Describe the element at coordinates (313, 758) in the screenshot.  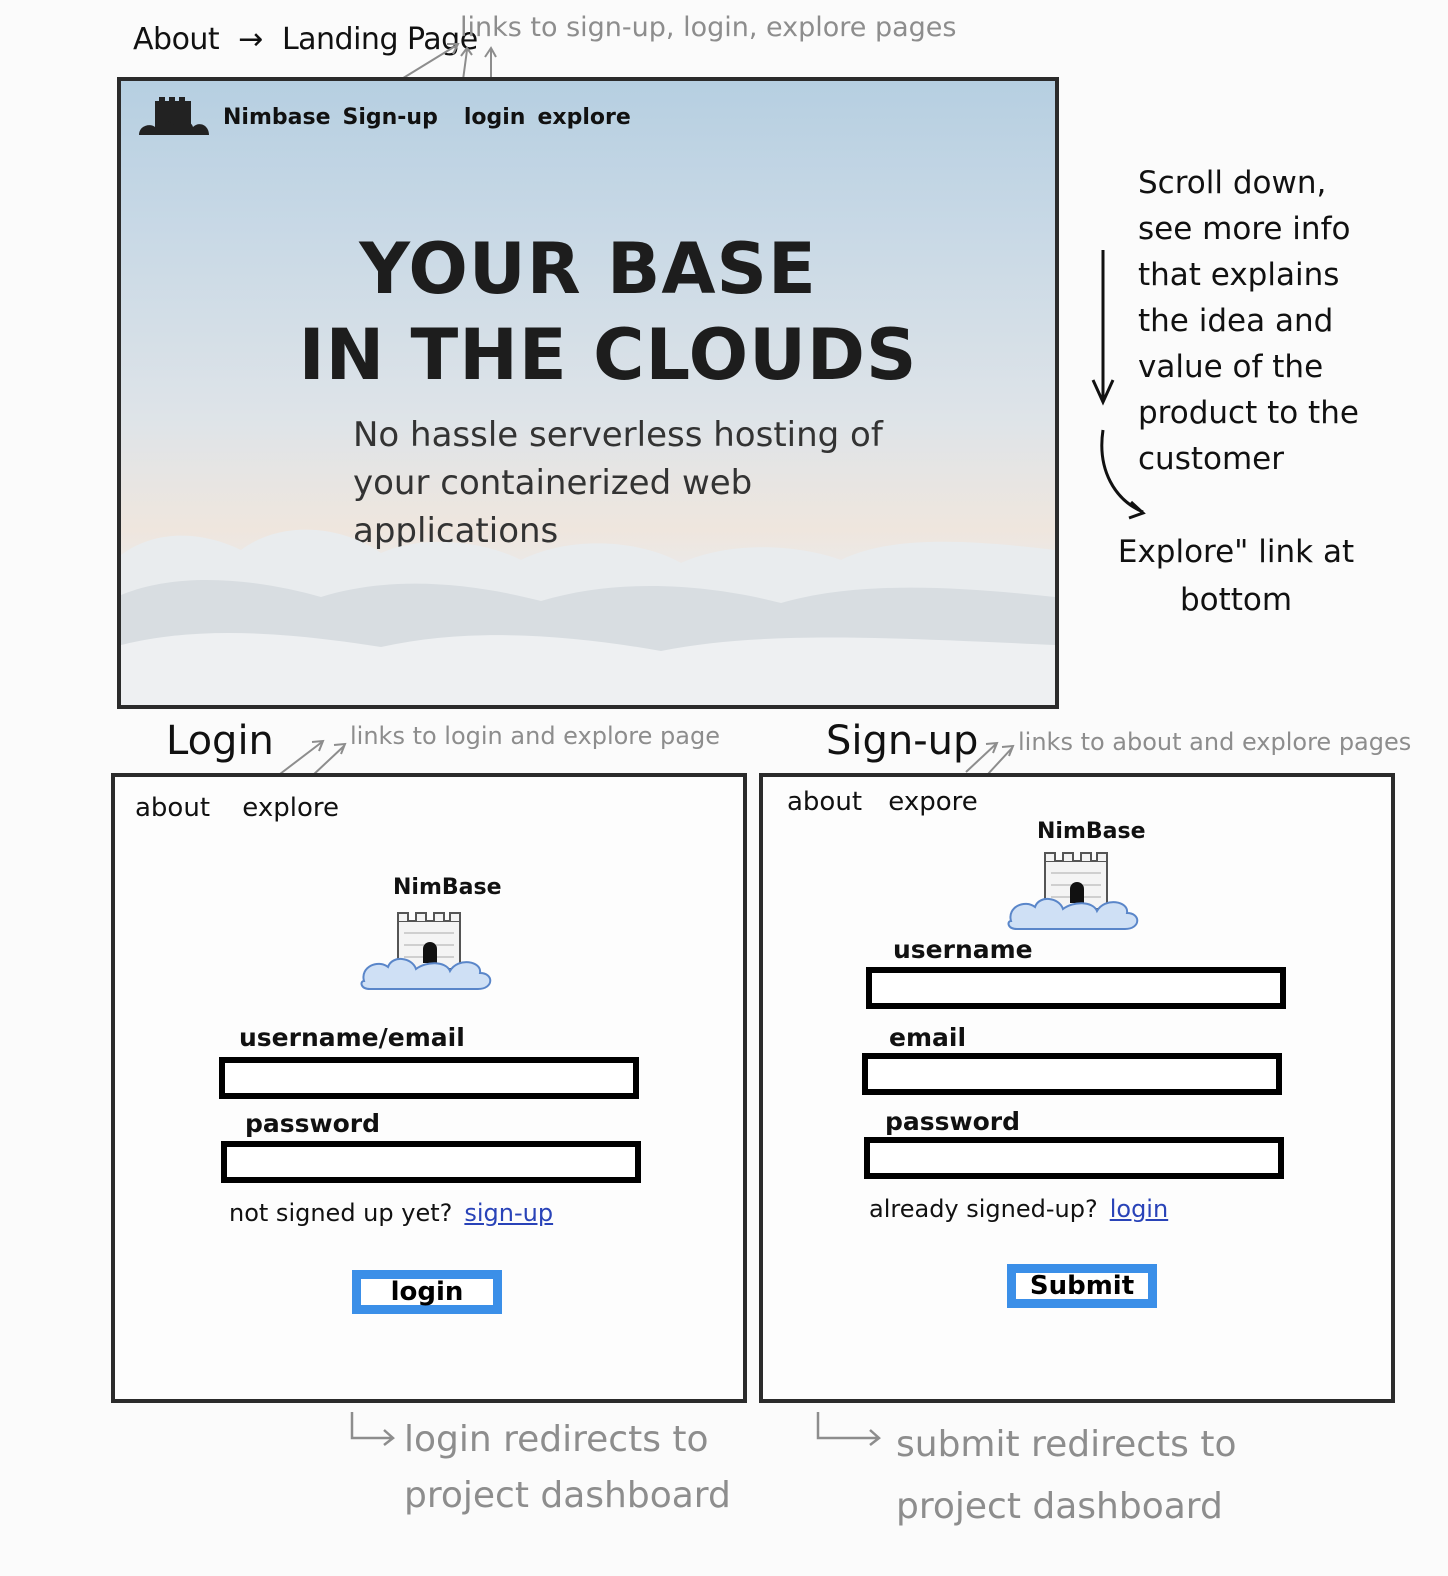
I see `login-annotation-arrows-icon` at that location.